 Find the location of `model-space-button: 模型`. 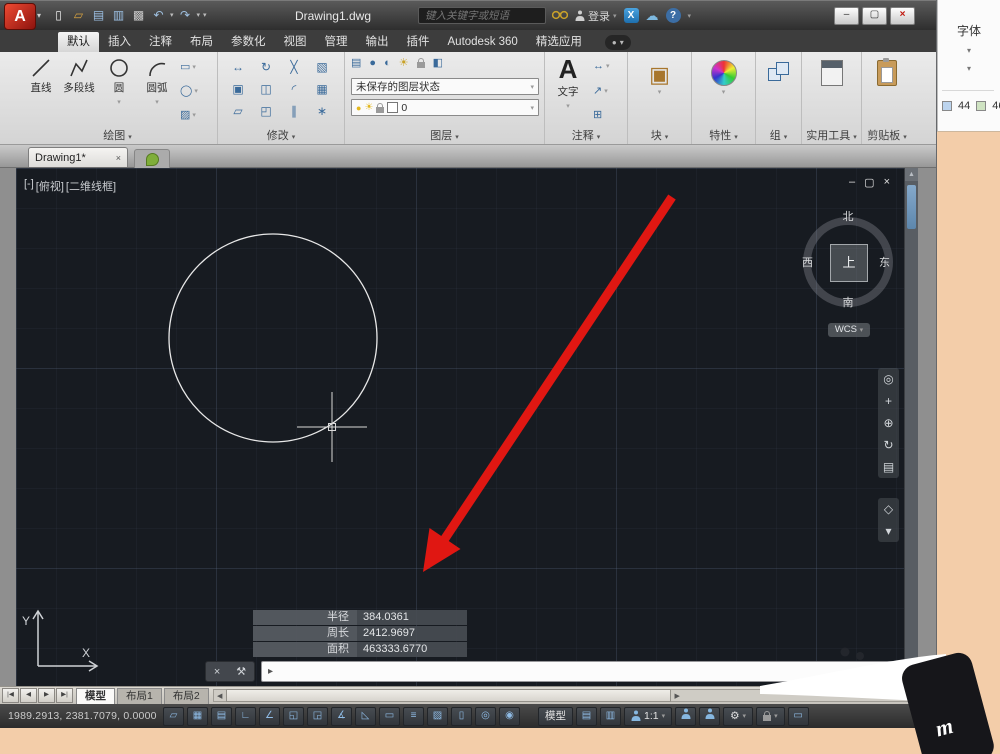

model-space-button: 模型 is located at coordinates (555, 716).